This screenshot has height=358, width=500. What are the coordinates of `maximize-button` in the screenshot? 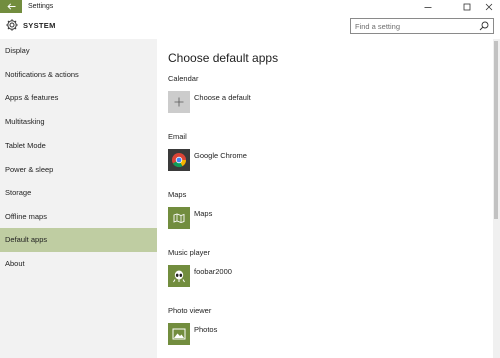 It's located at (467, 6).